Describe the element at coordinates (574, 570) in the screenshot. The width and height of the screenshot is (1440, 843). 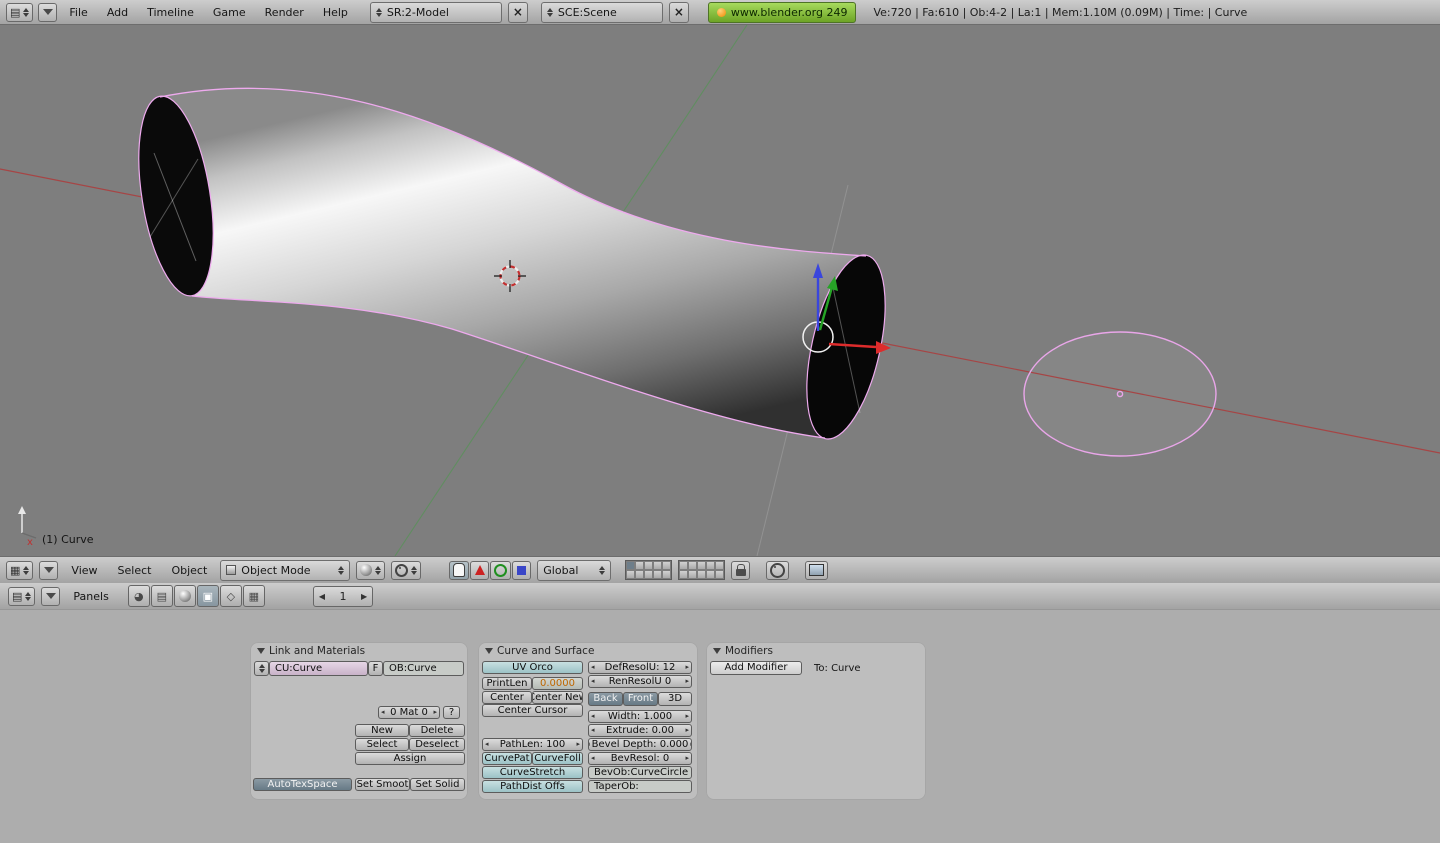
I see `orientation-selector: Global` at that location.